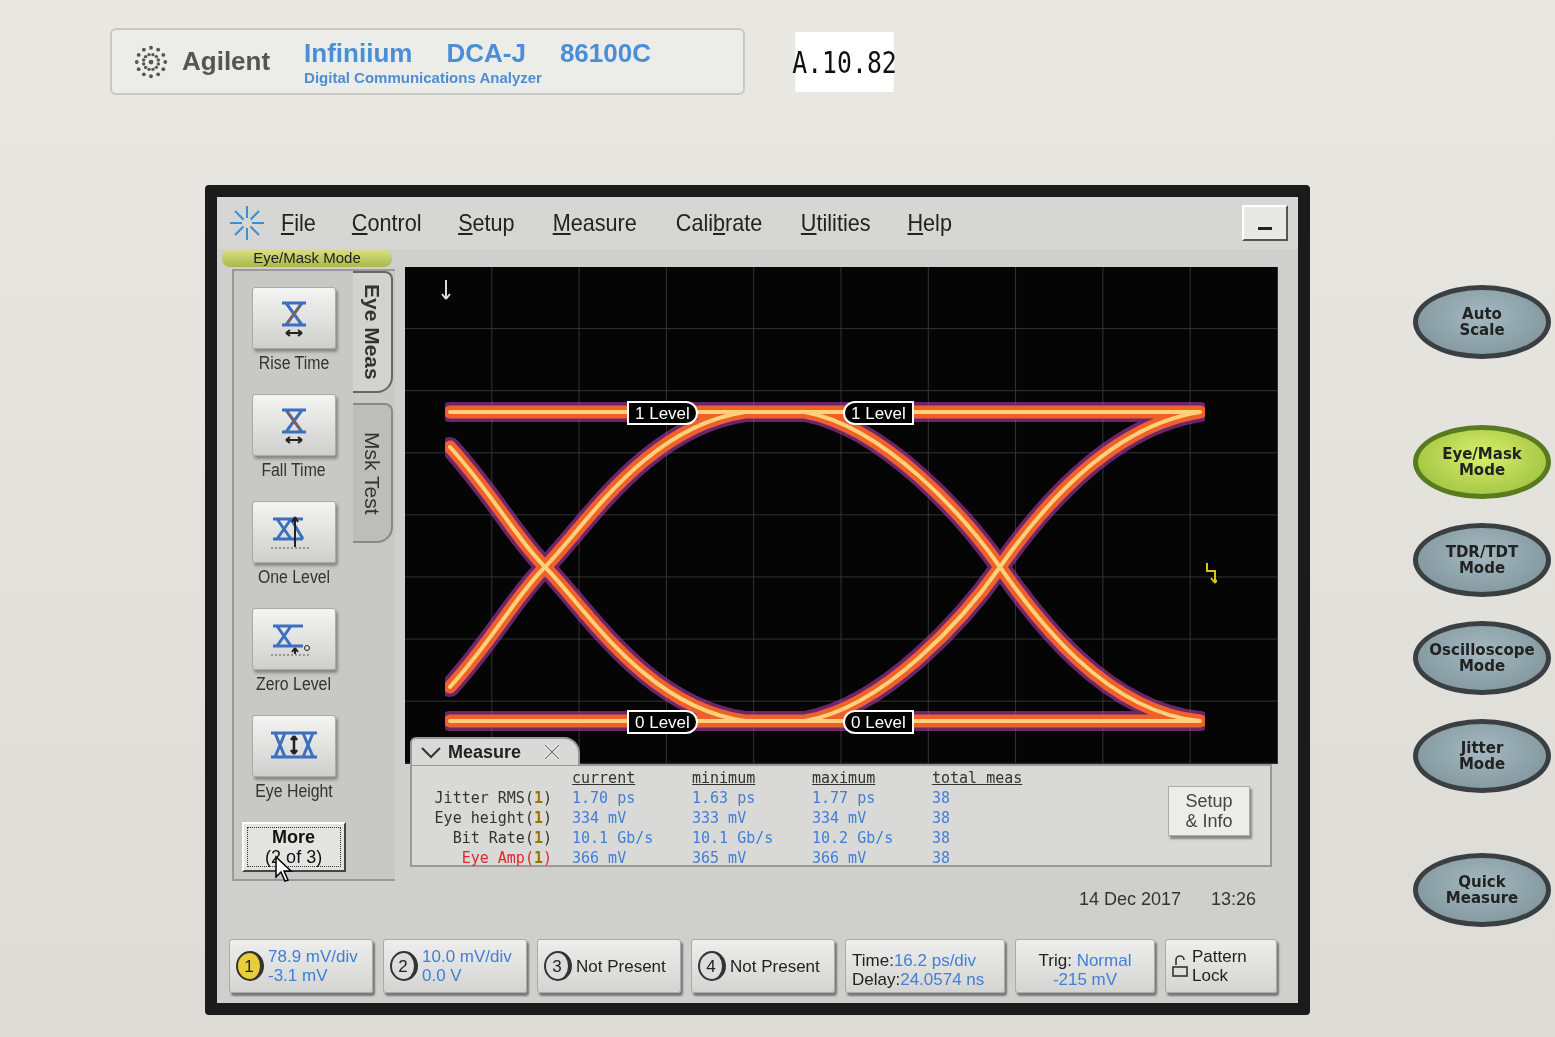 This screenshot has height=1037, width=1555. Describe the element at coordinates (836, 223) in the screenshot. I see `menu-item: Utilities` at that location.